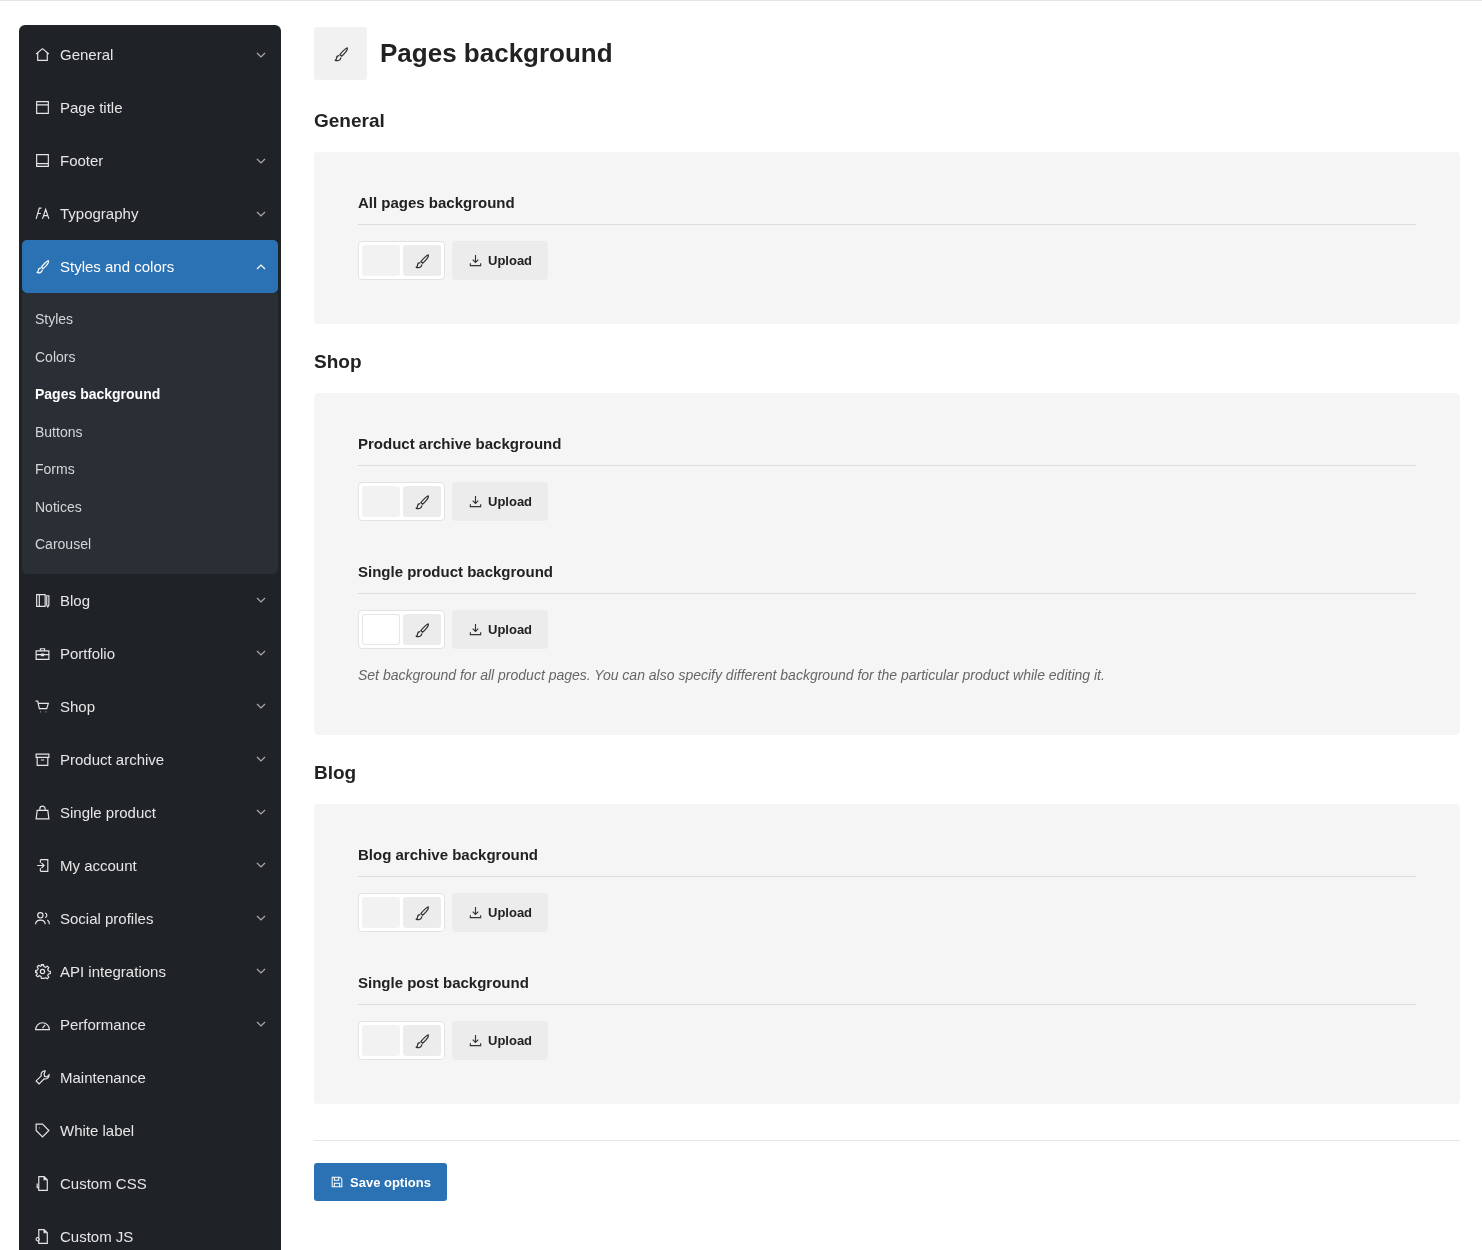 The width and height of the screenshot is (1482, 1250). What do you see at coordinates (380, 1182) in the screenshot?
I see `save-button: Save options` at bounding box center [380, 1182].